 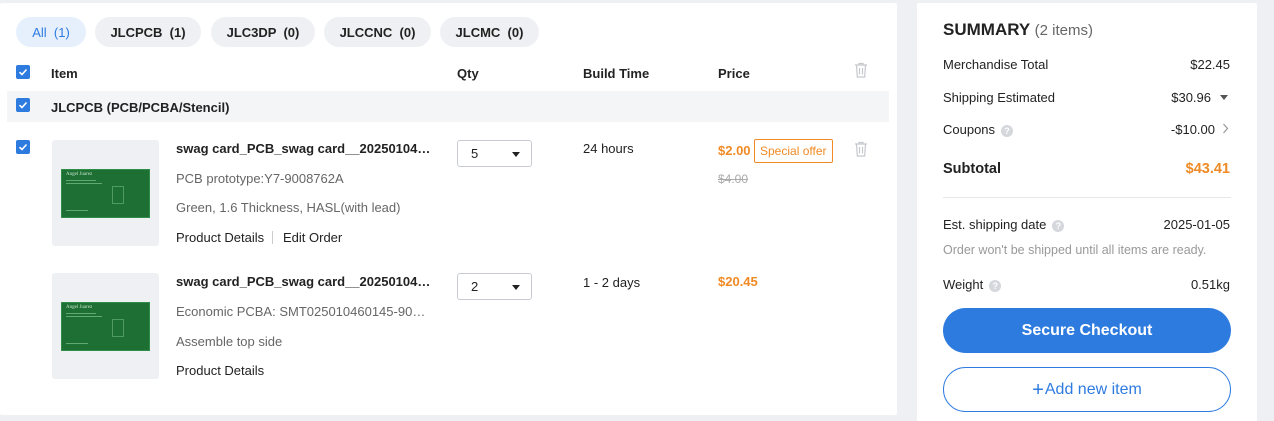 What do you see at coordinates (272, 237) in the screenshot?
I see `link-divider` at bounding box center [272, 237].